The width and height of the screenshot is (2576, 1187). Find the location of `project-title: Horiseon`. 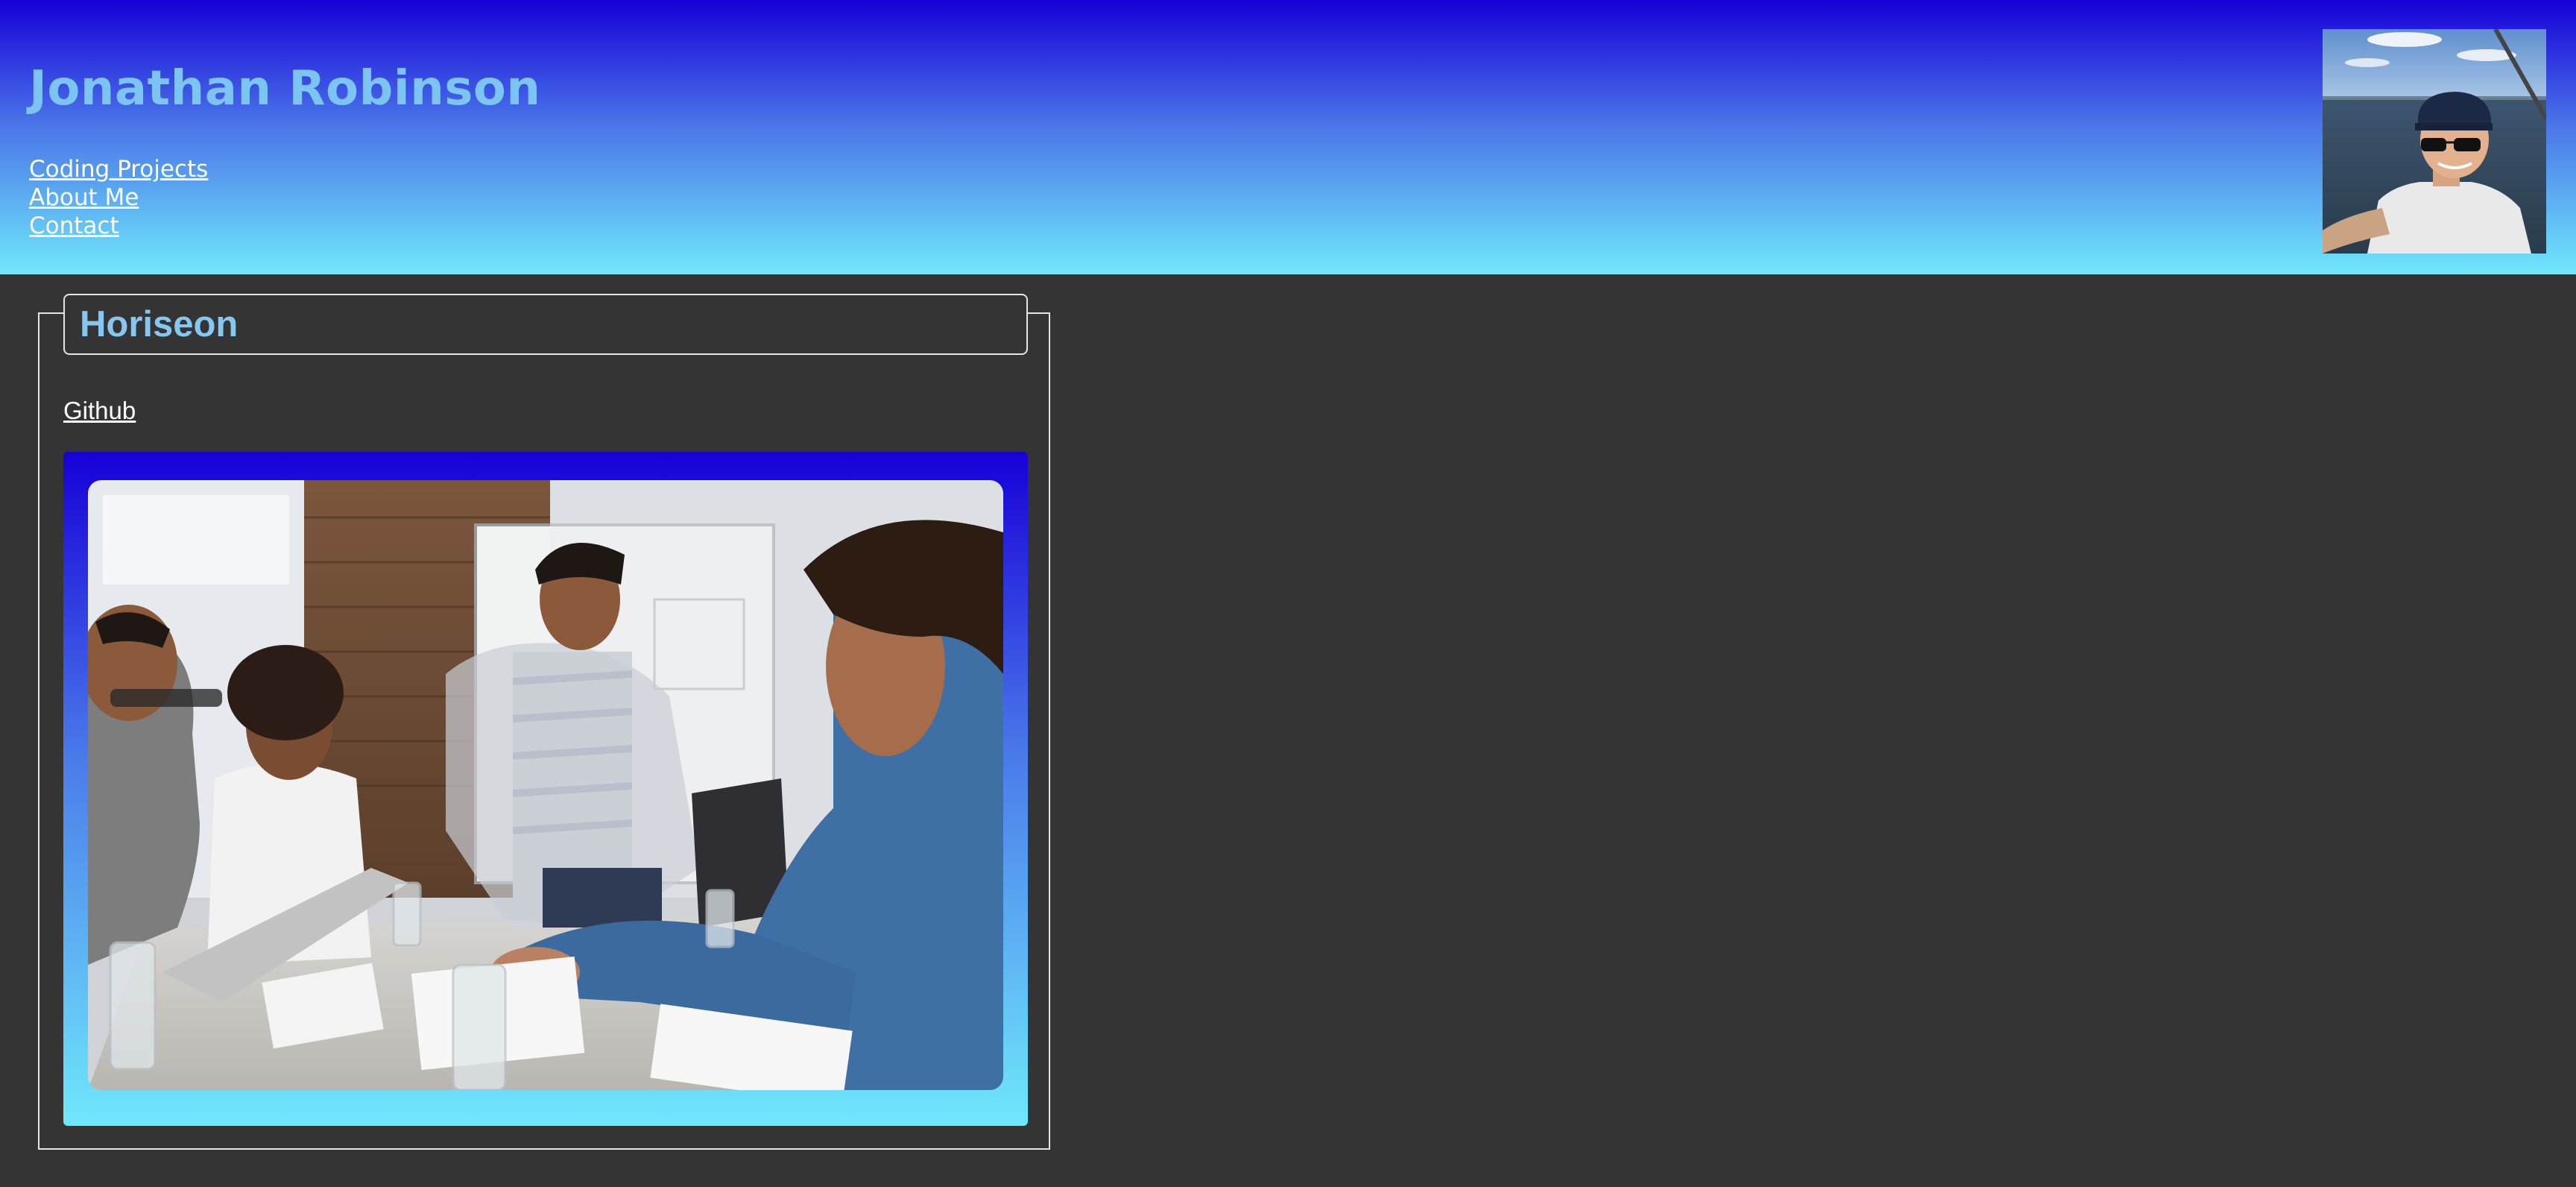

project-title: Horiseon is located at coordinates (160, 324).